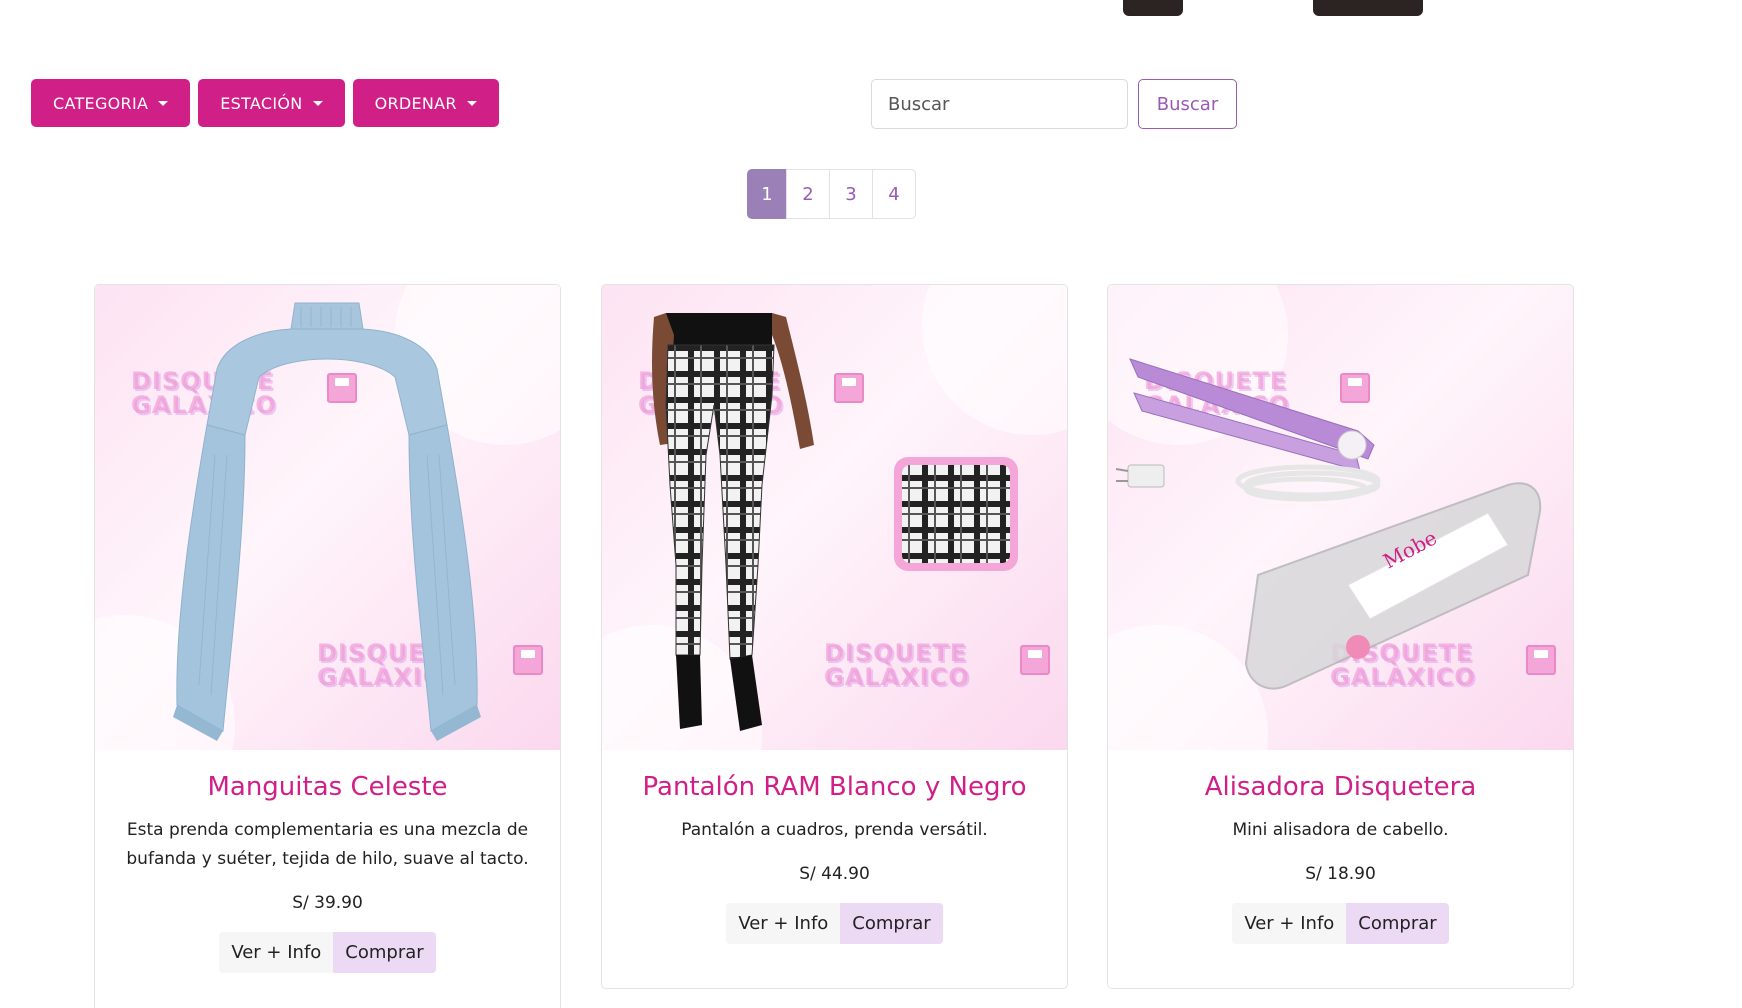  What do you see at coordinates (327, 521) in the screenshot?
I see `knit-sleeves-illustration` at bounding box center [327, 521].